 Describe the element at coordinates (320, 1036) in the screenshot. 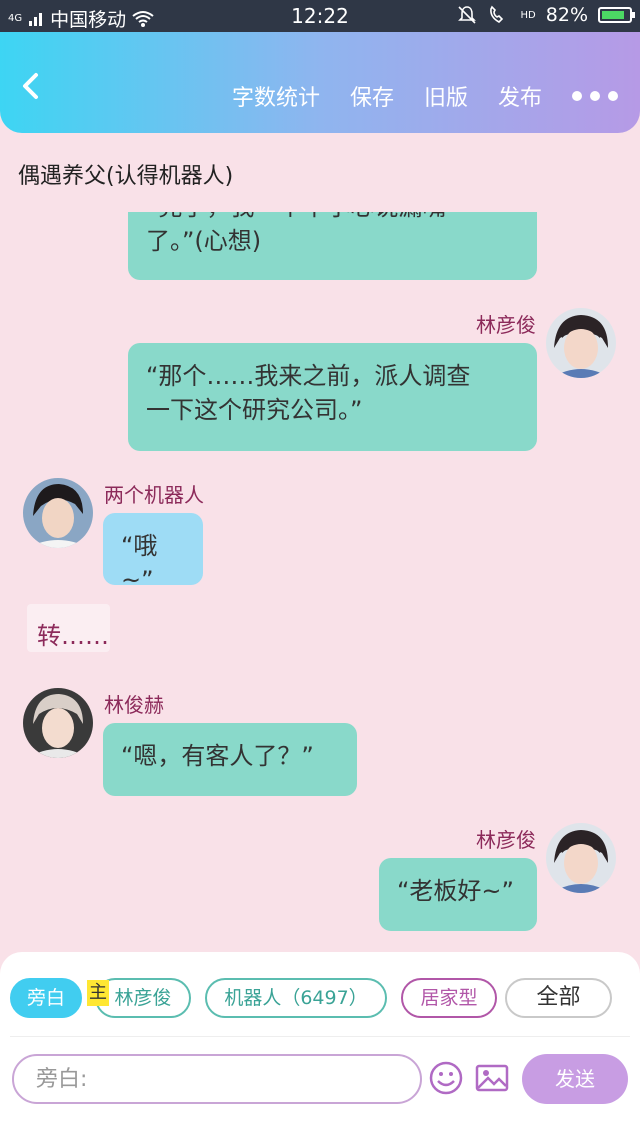

I see `divider` at that location.